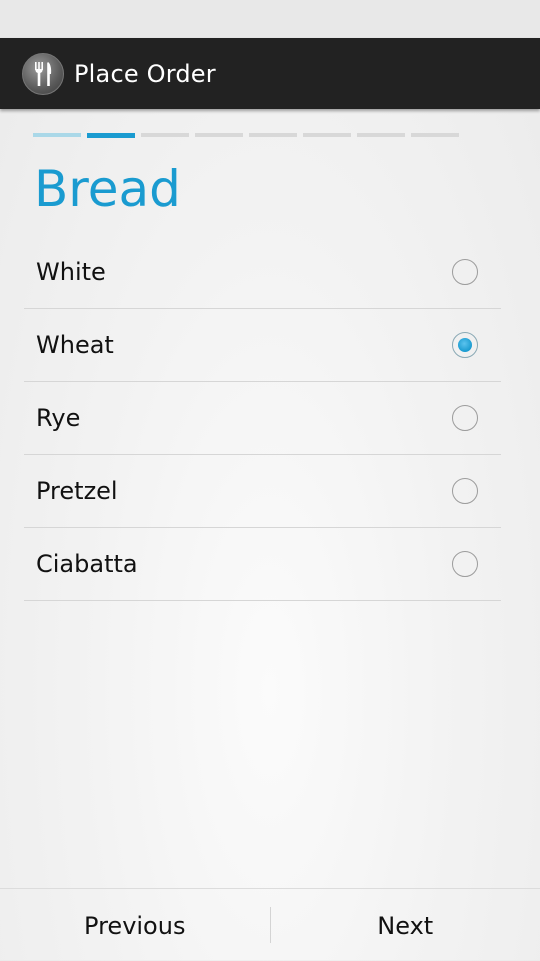  I want to click on bottom-nav-bar: Previous Next, so click(270, 924).